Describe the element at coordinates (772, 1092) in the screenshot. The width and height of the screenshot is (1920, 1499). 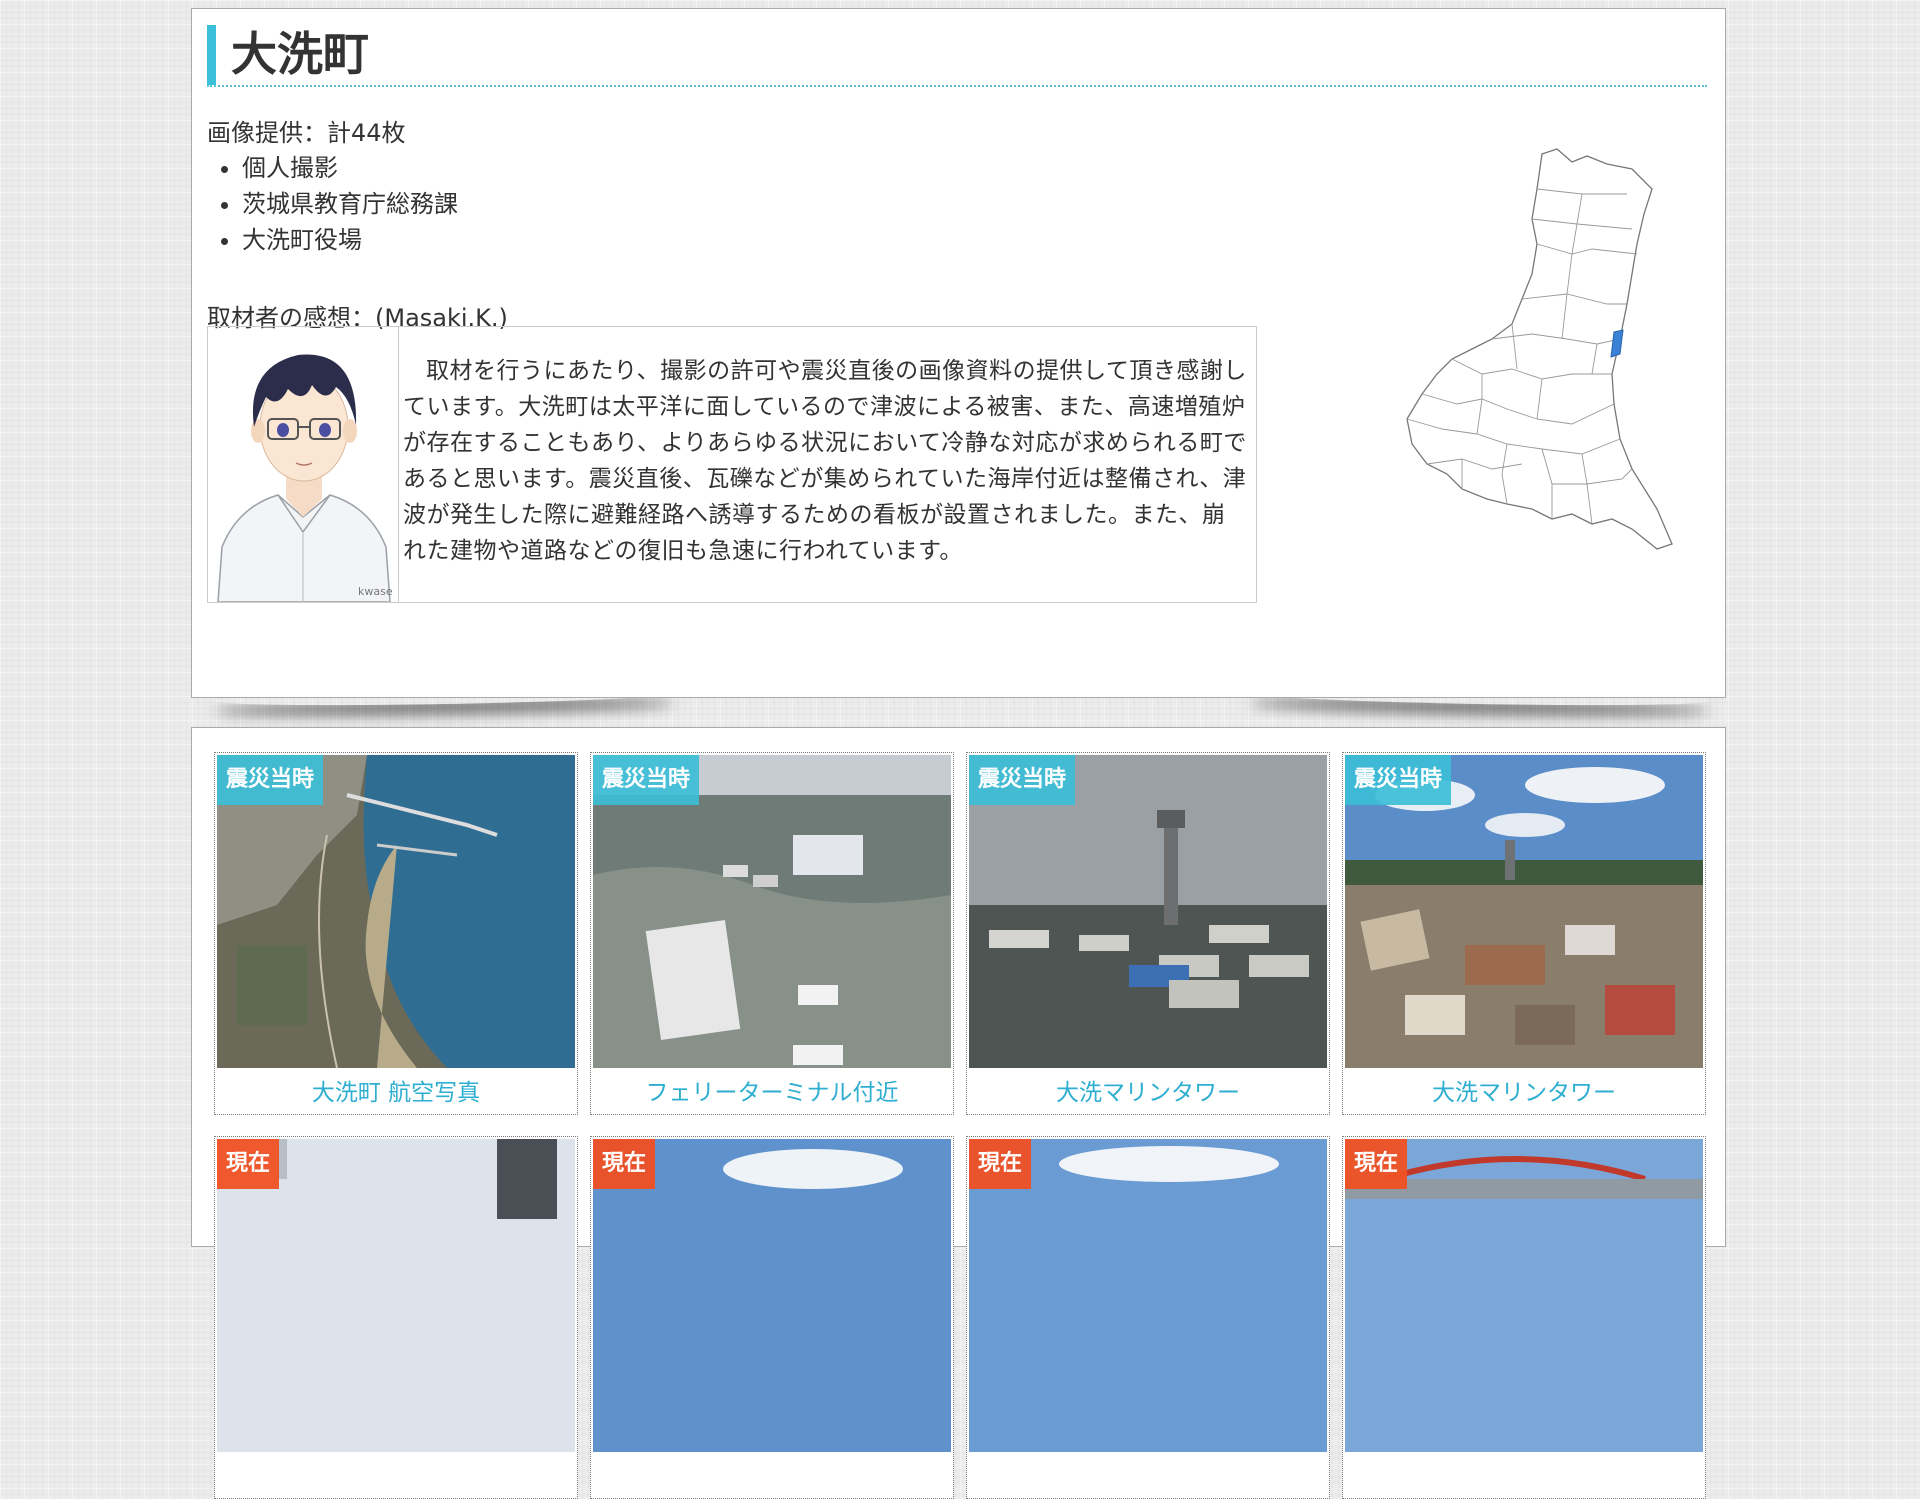
I see `photo-caption: フェリーターミナル付近` at that location.